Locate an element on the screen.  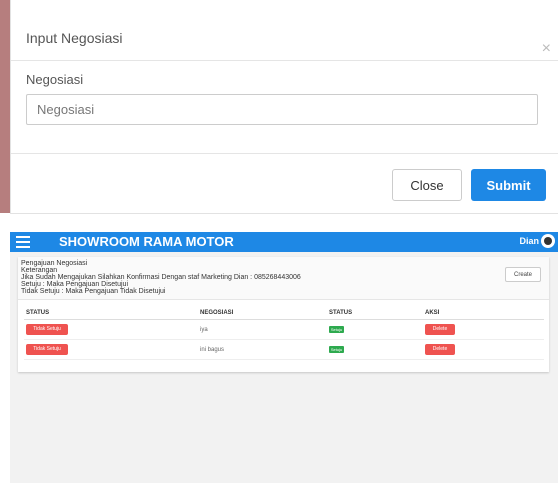
navbar: SHOWROOM RAMA MOTOR Dian is located at coordinates (284, 242).